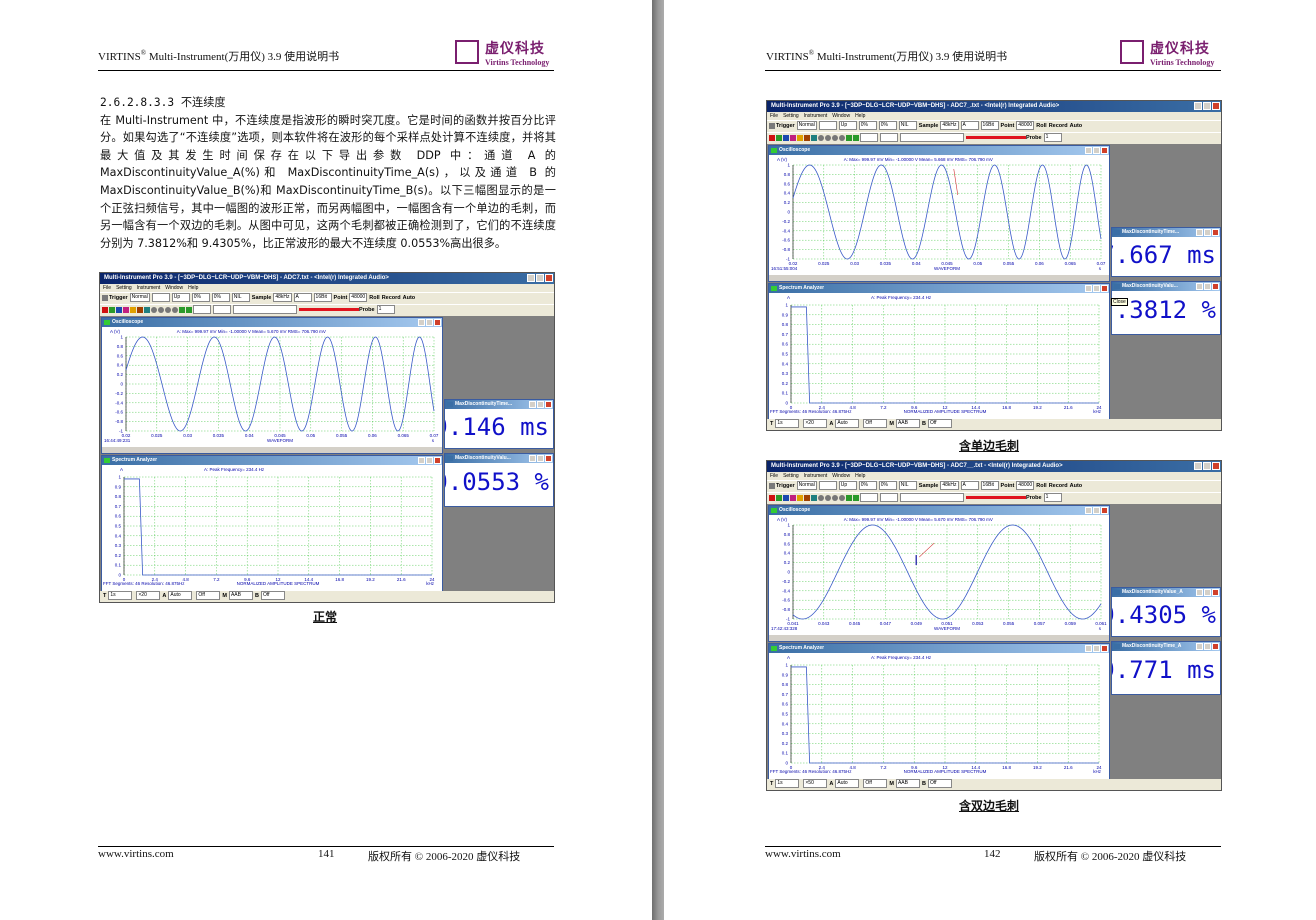 This screenshot has width=1316, height=920. Describe the element at coordinates (107, 288) in the screenshot. I see `menu-item: File` at that location.